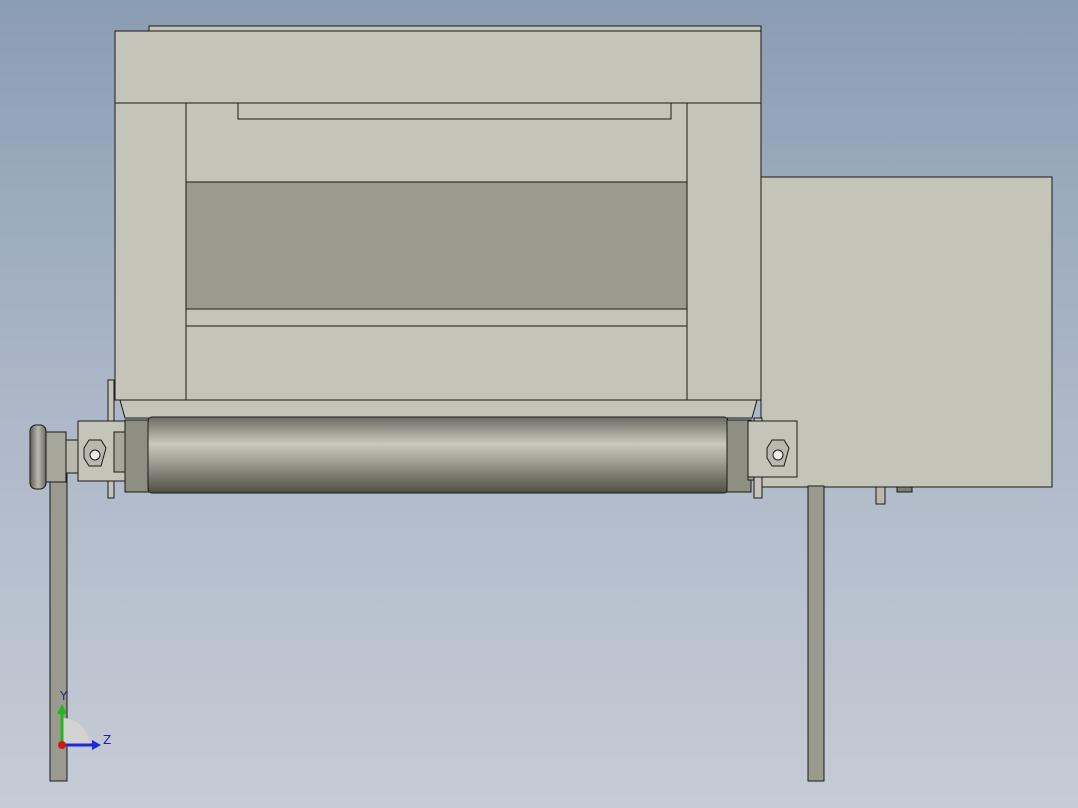  What do you see at coordinates (95, 455) in the screenshot?
I see `left-bearing-bore` at bounding box center [95, 455].